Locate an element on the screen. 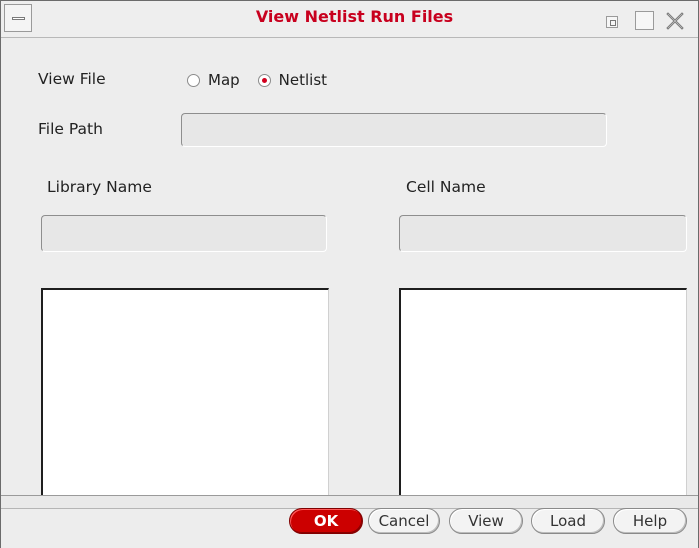 This screenshot has height=548, width=699. cell-name-field is located at coordinates (543, 233).